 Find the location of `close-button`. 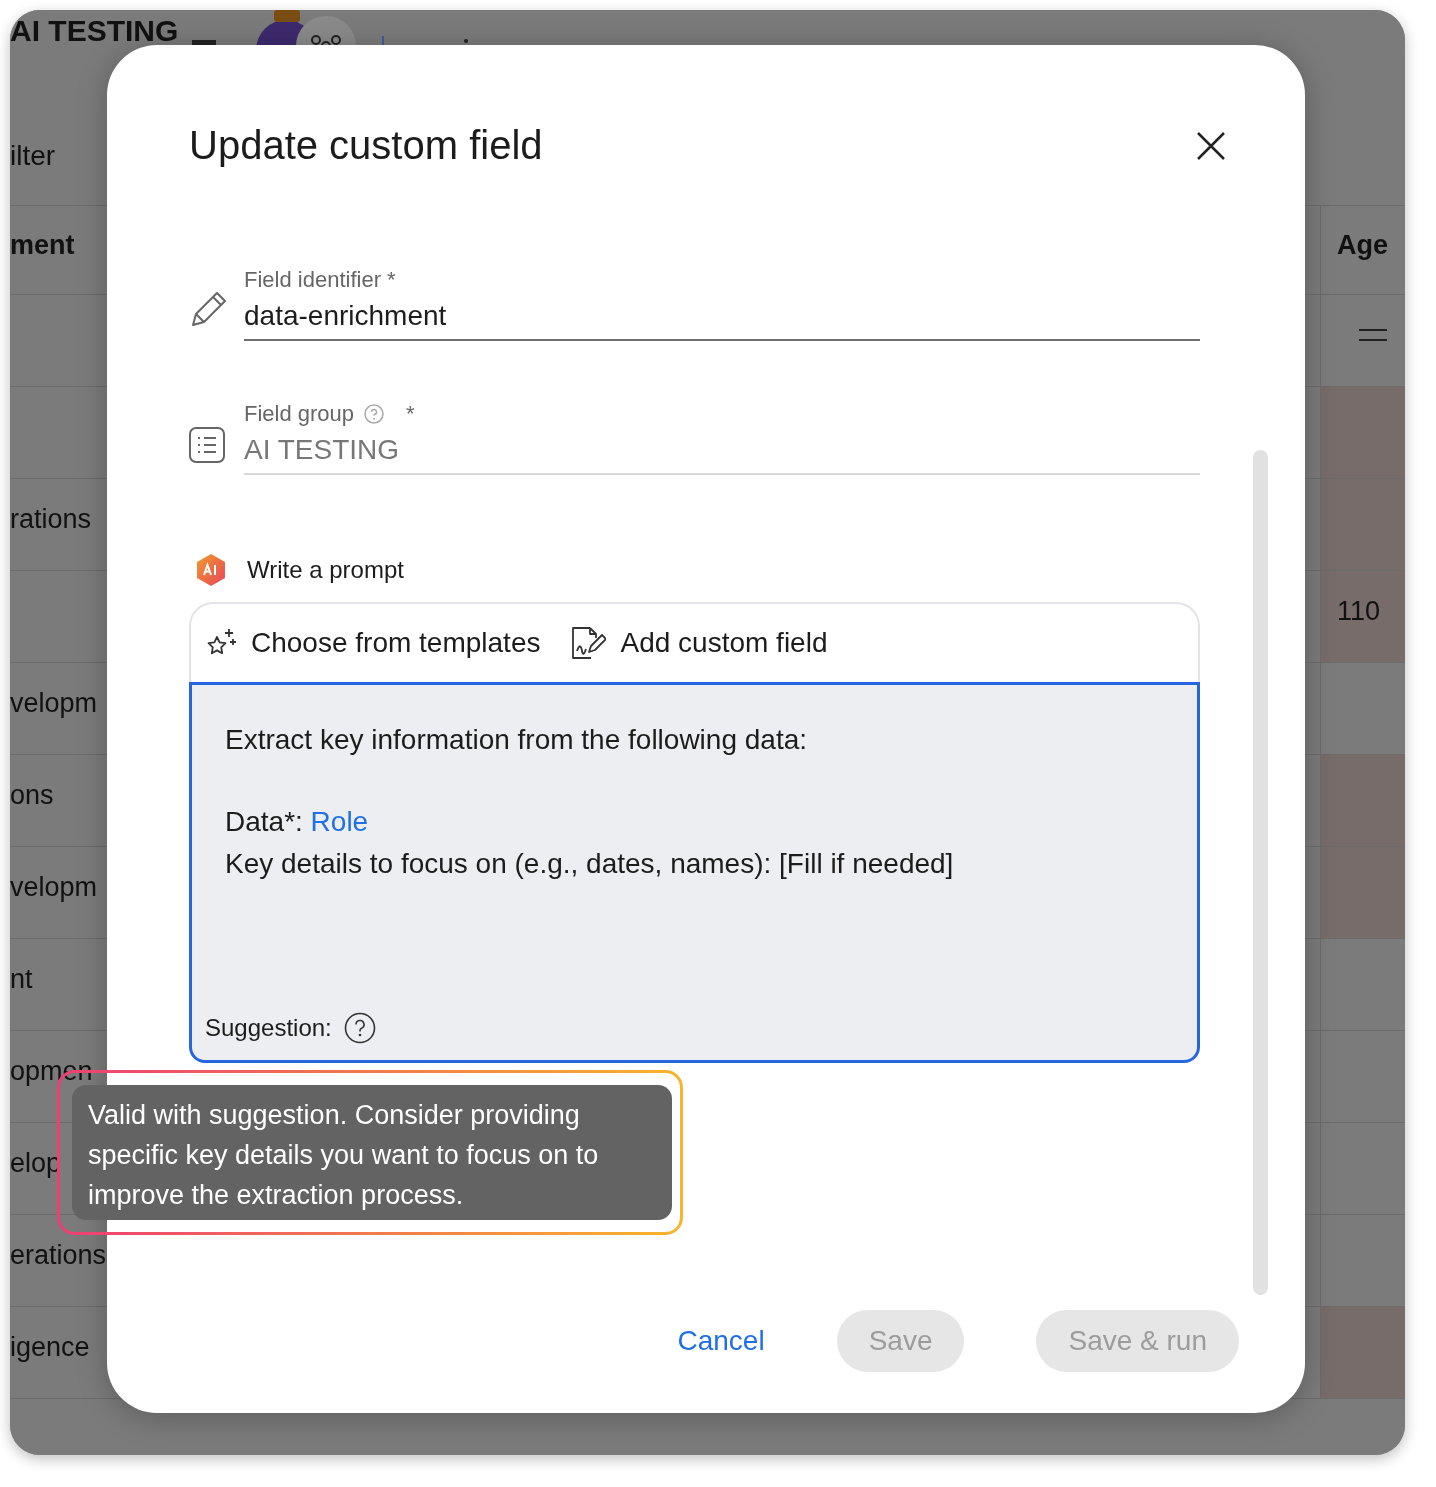

close-button is located at coordinates (1211, 146).